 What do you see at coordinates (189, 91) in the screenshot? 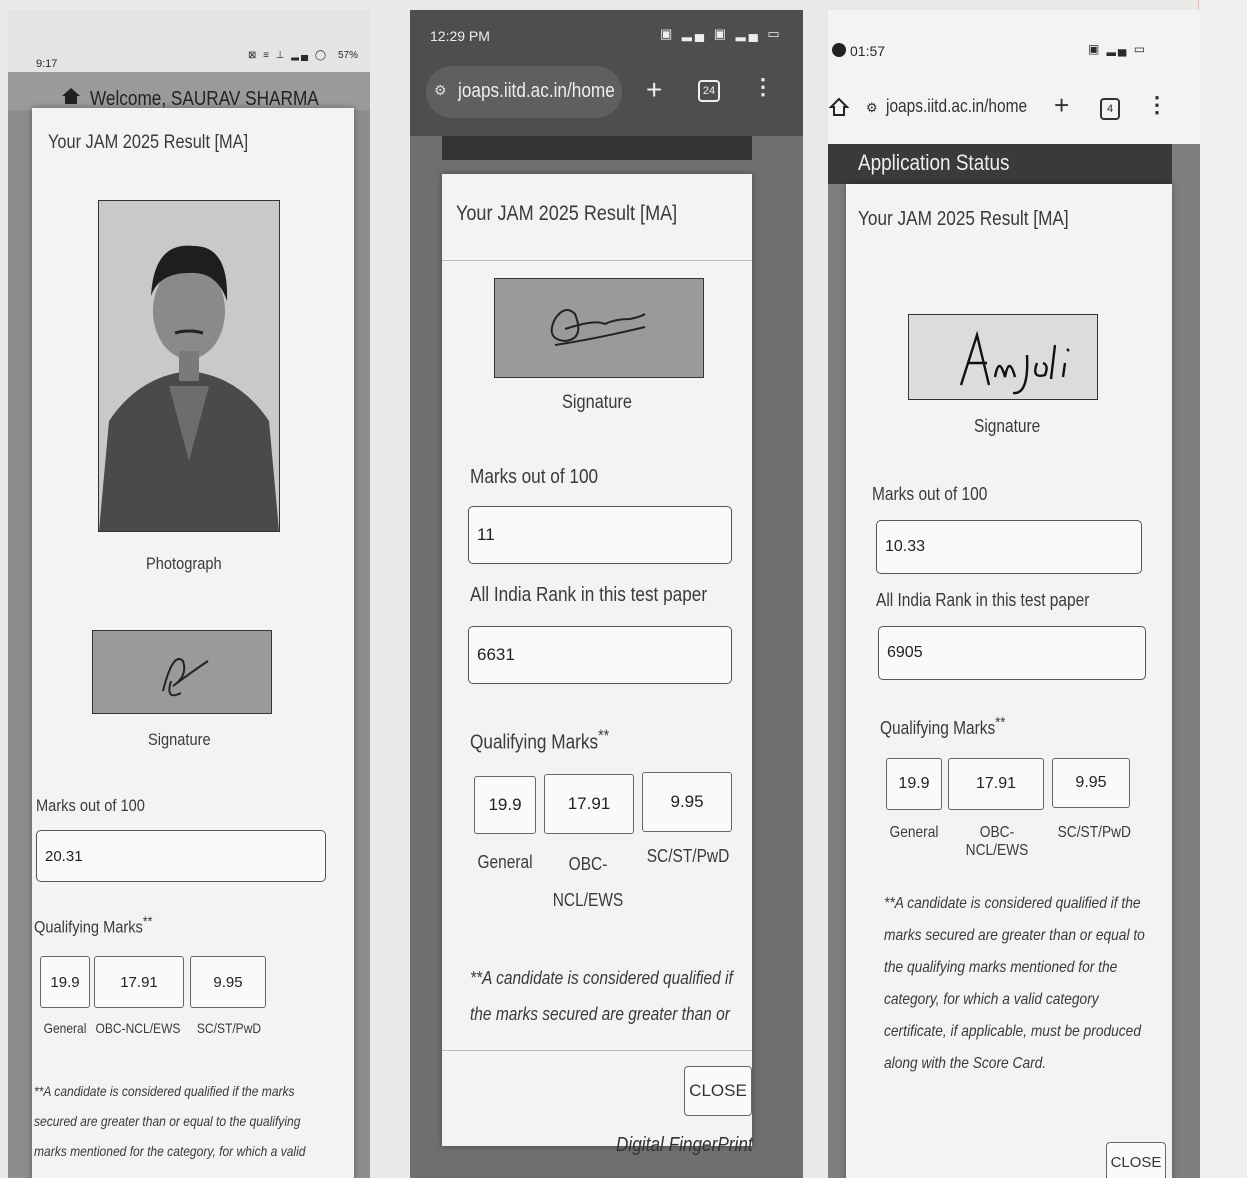
I see `welcome-bar: Welcome, SAURAV SHARMA` at bounding box center [189, 91].